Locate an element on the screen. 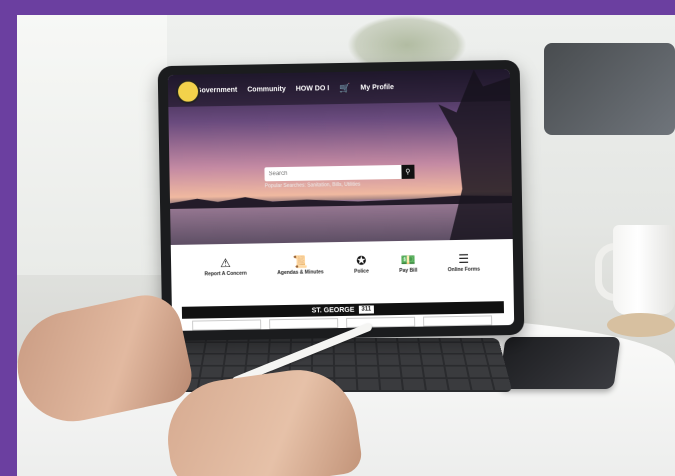 The width and height of the screenshot is (675, 476). quicklink-report-concern: ⚠ Report A Concern is located at coordinates (225, 266).